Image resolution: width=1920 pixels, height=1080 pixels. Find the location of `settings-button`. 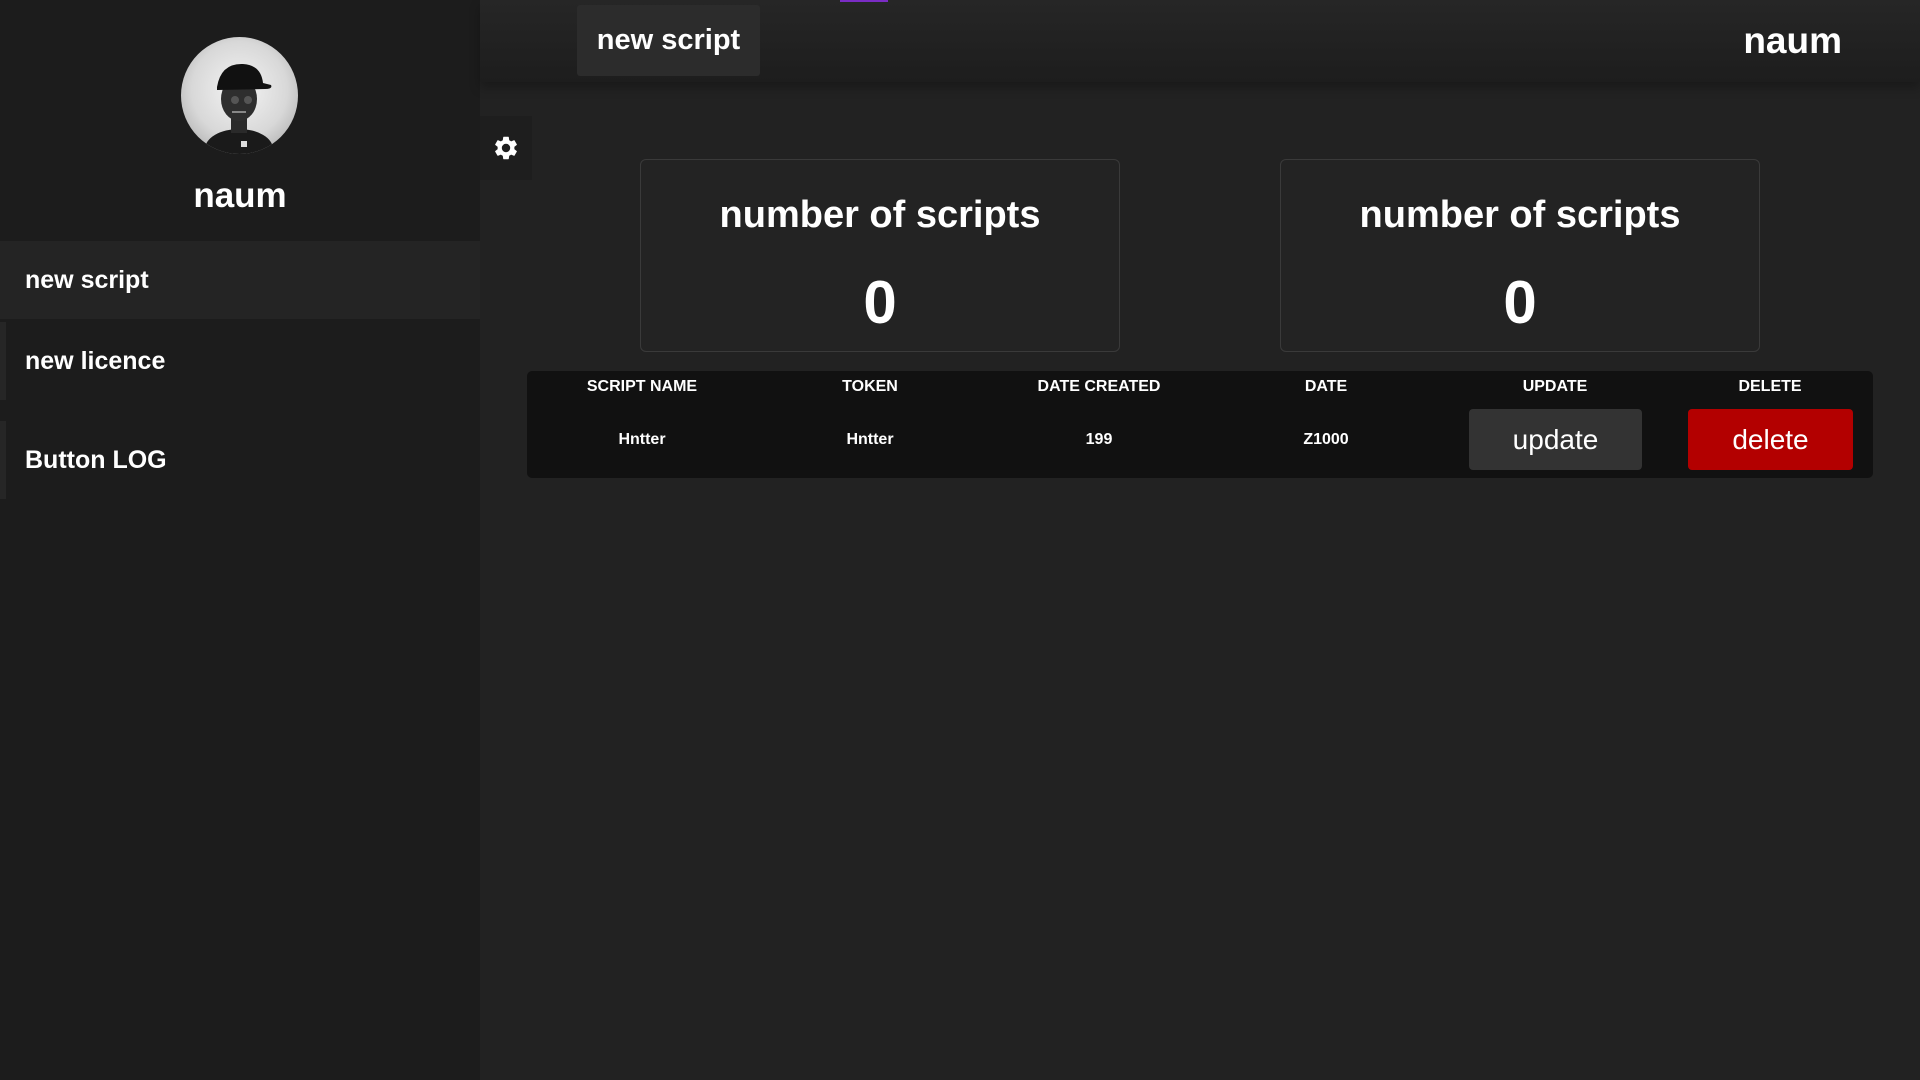

settings-button is located at coordinates (506, 148).